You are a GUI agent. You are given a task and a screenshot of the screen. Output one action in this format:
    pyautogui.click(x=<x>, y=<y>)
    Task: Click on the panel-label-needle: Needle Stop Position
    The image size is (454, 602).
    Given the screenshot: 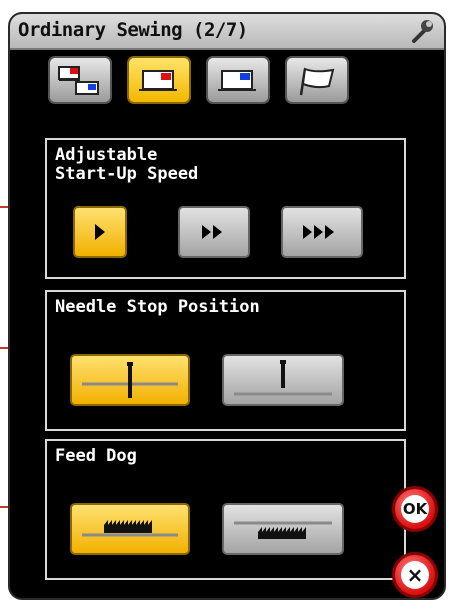 What is the action you would take?
    pyautogui.click(x=157, y=307)
    